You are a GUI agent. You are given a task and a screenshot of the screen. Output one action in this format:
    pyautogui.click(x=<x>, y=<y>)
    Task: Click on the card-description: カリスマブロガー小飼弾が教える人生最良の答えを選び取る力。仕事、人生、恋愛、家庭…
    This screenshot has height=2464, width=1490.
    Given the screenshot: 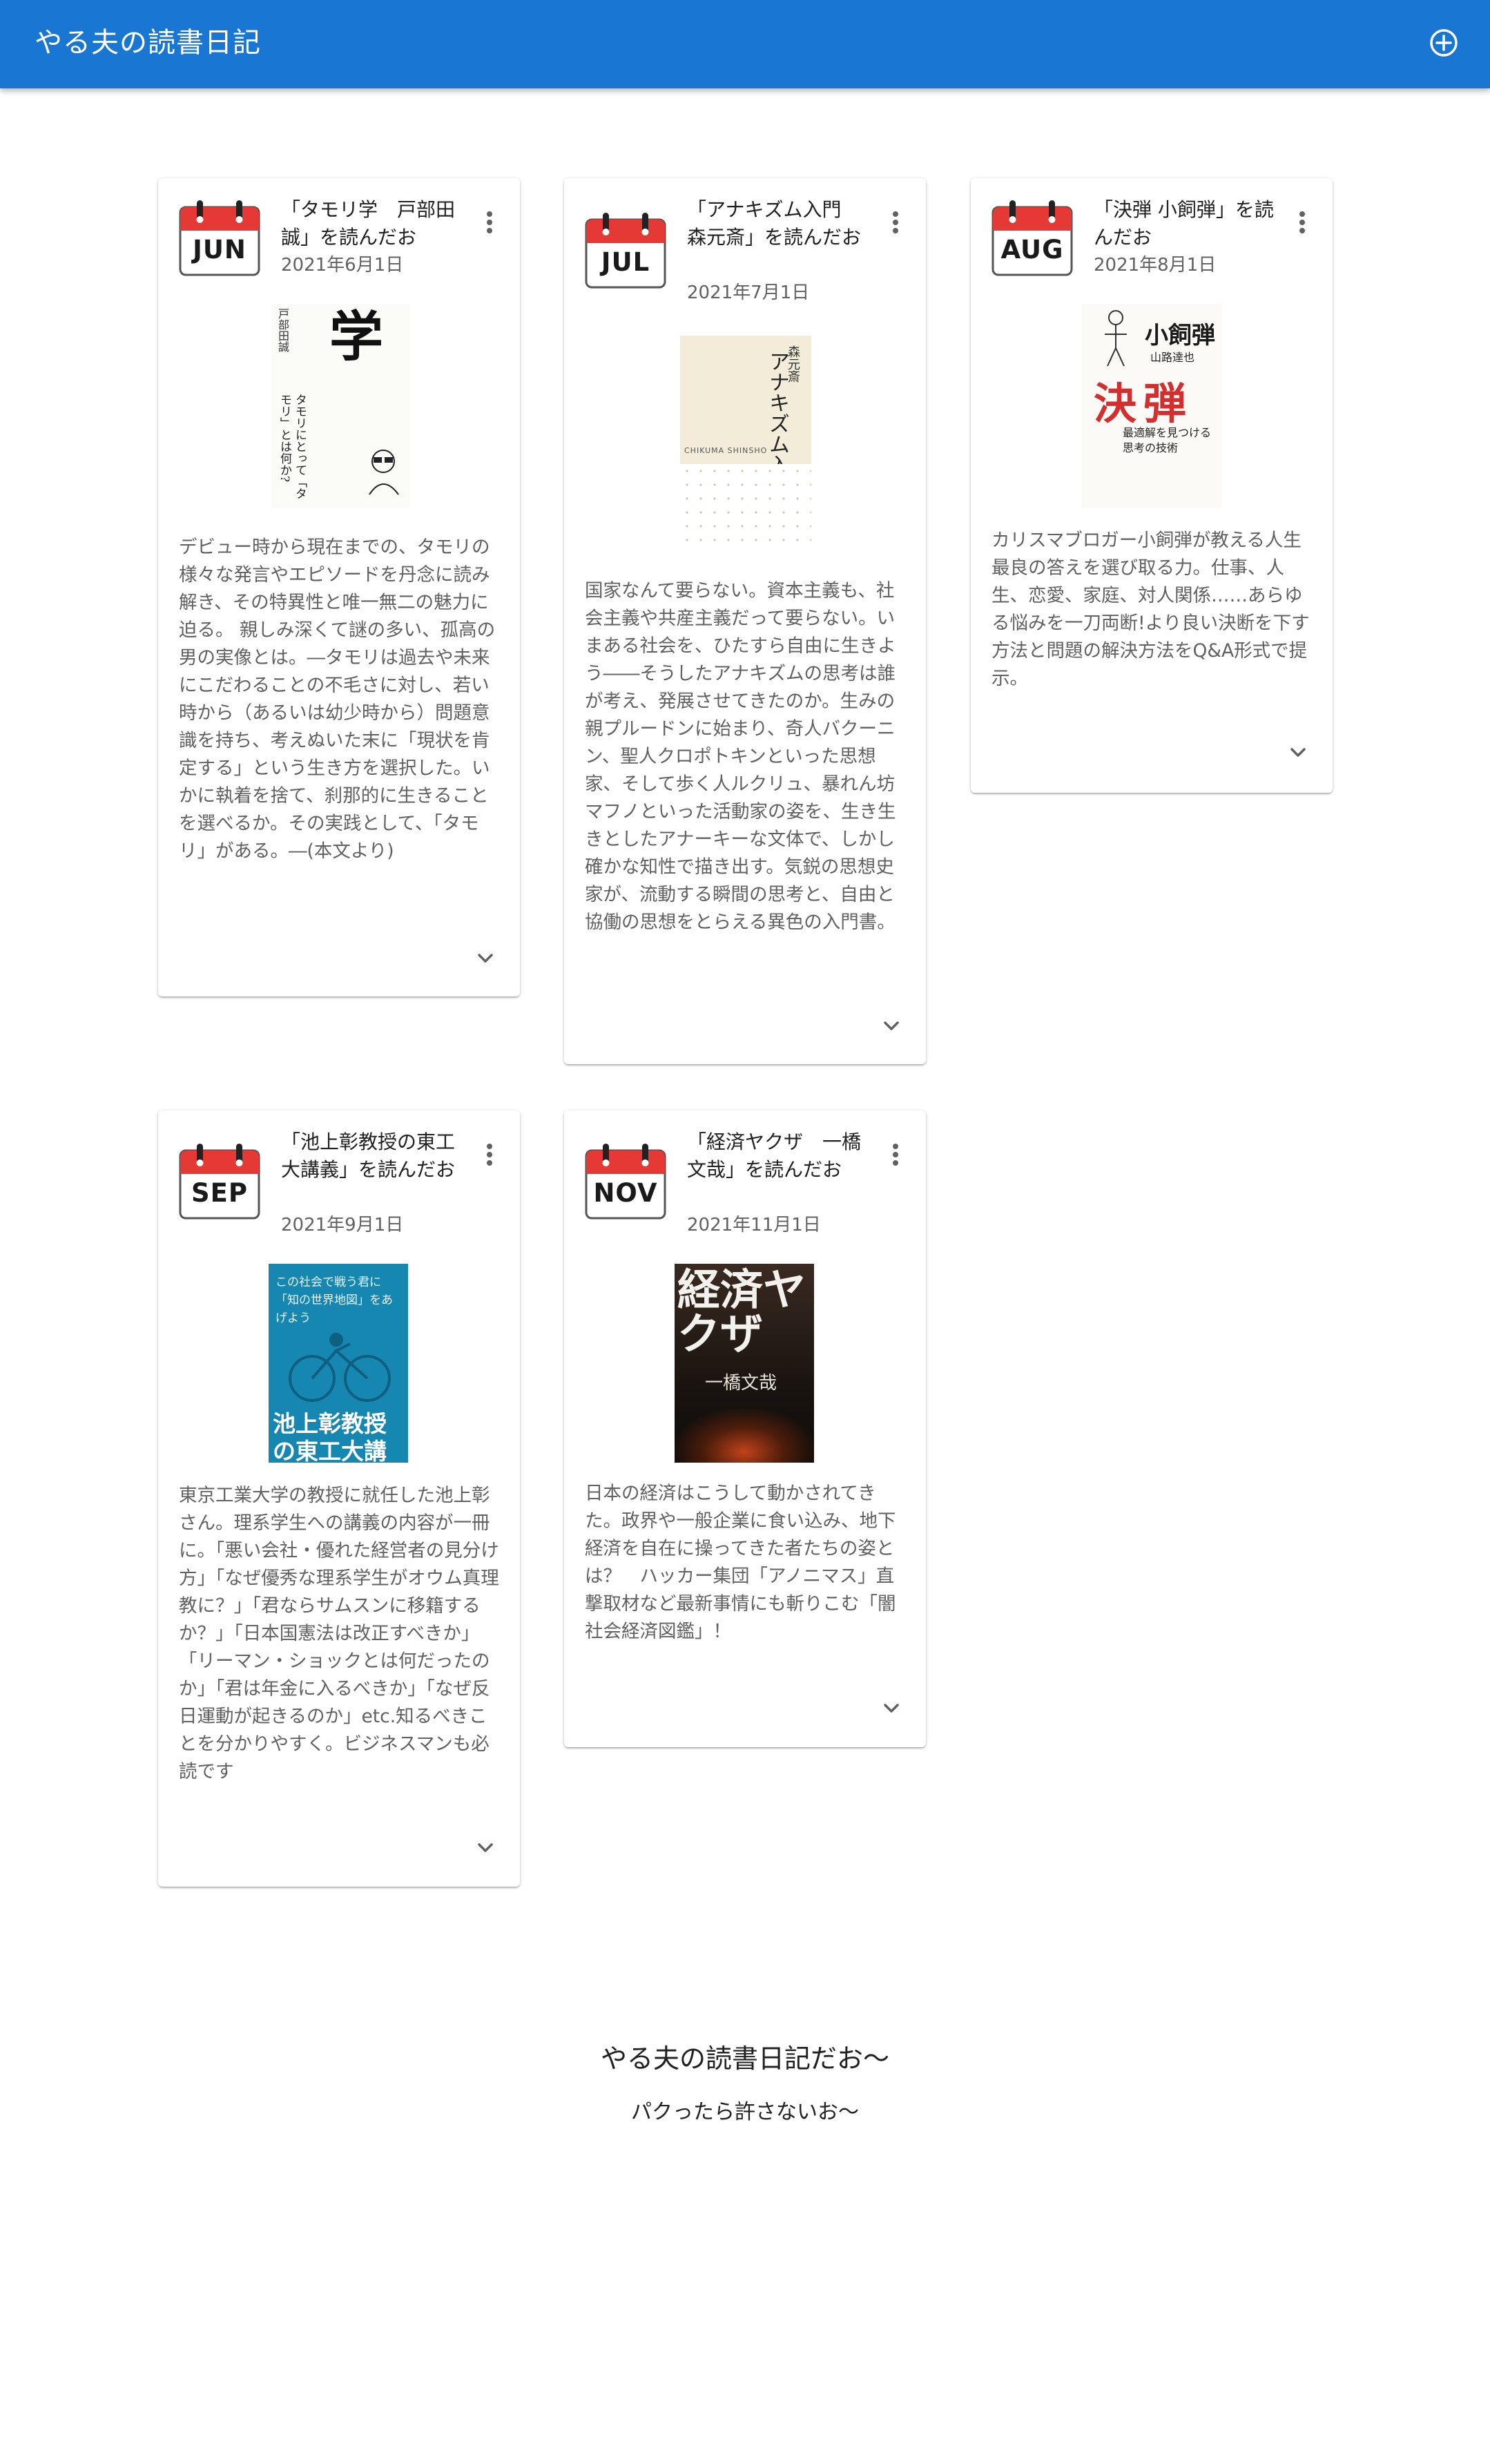 What is the action you would take?
    pyautogui.click(x=1150, y=609)
    